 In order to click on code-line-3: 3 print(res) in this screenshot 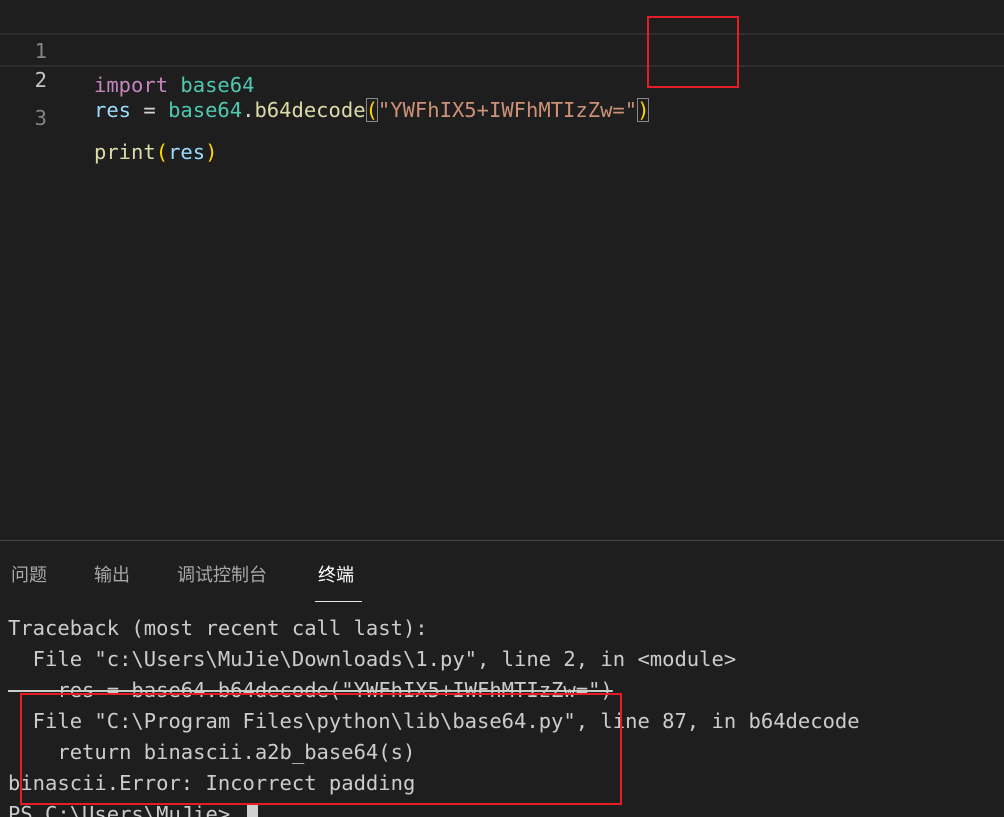, I will do `click(502, 115)`.